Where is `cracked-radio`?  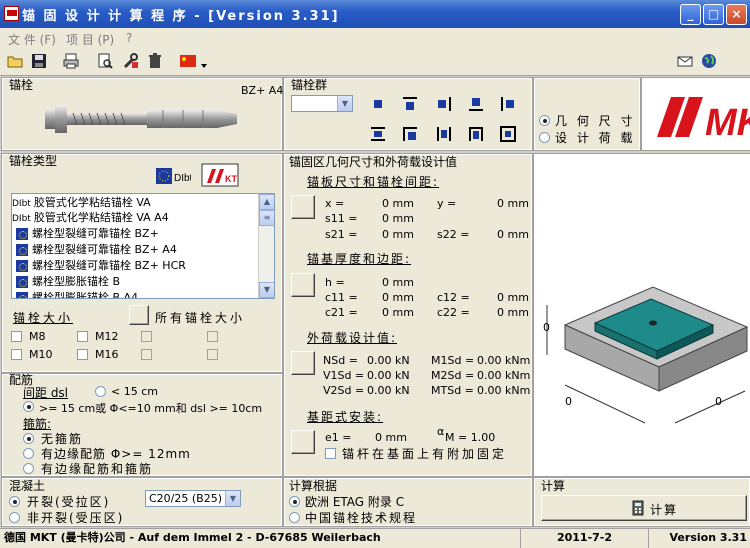 cracked-radio is located at coordinates (14, 501).